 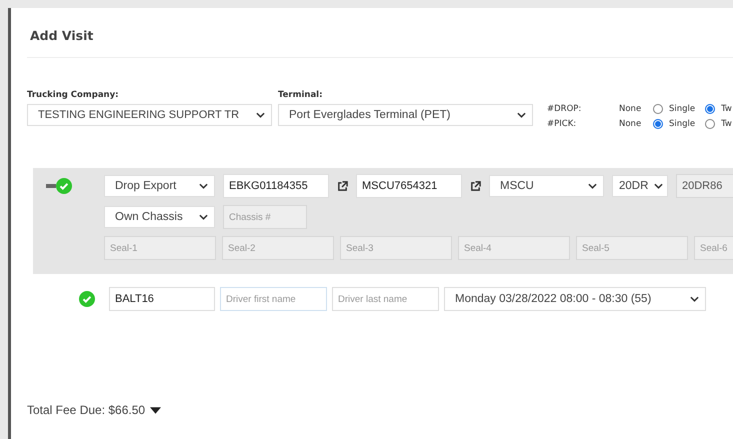 I want to click on field-label: #DROP:, so click(x=564, y=109).